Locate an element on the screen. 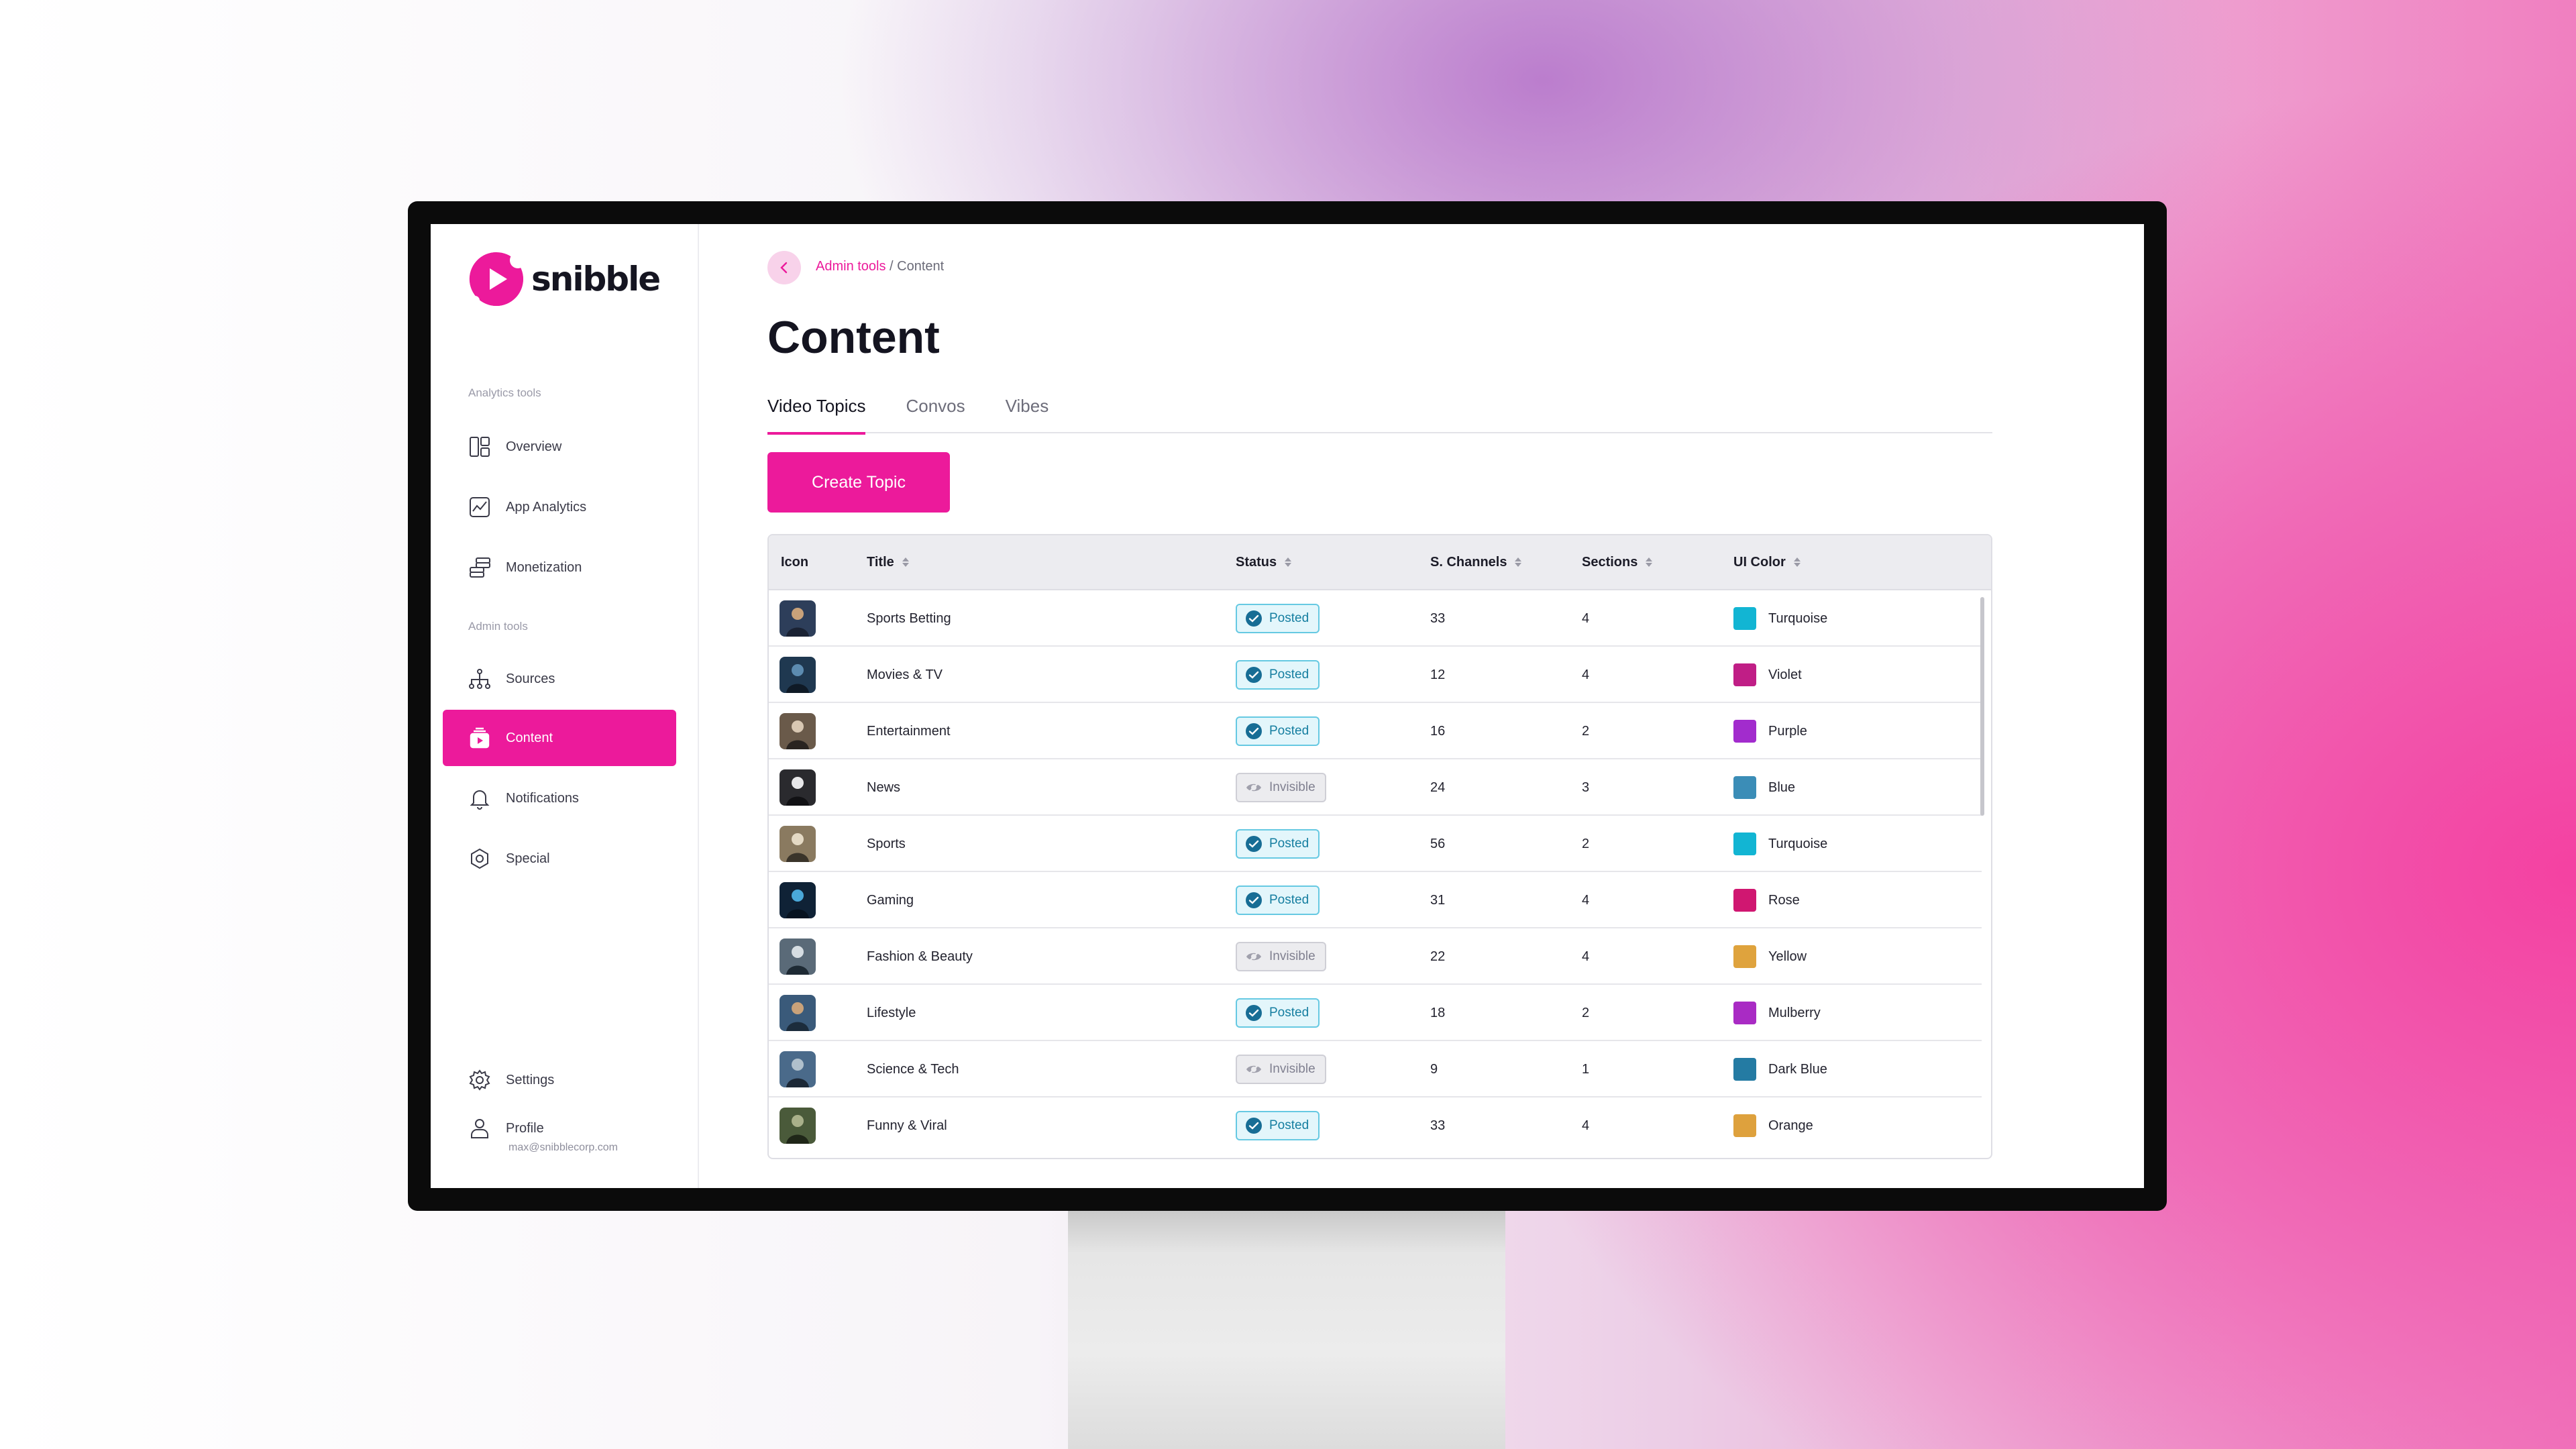 This screenshot has height=1449, width=2576. table-row: Lifestyle Posted 18 2 Mulberry is located at coordinates (1375, 1013).